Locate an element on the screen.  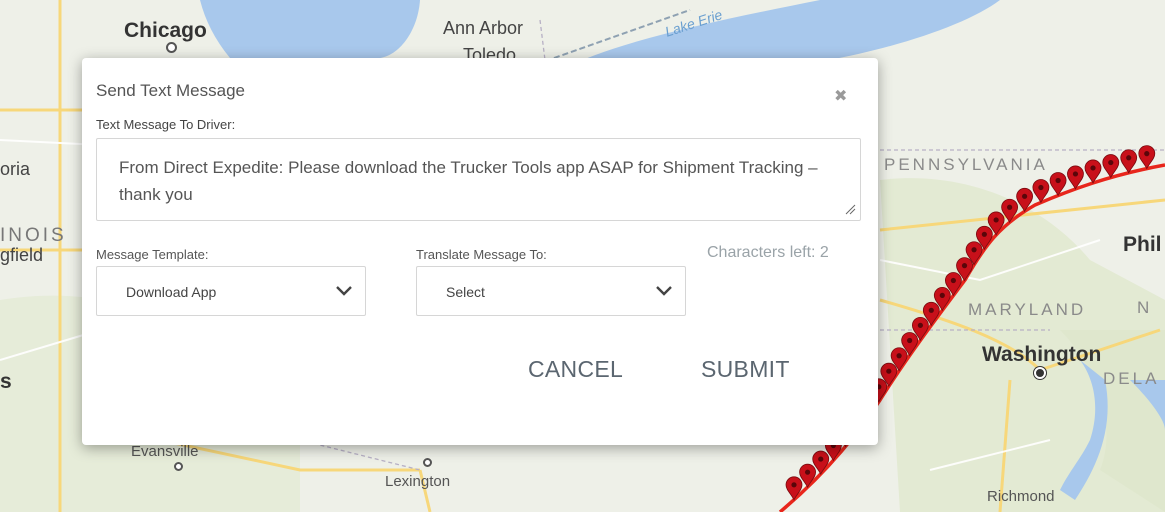
capital-dot is located at coordinates (1040, 373).